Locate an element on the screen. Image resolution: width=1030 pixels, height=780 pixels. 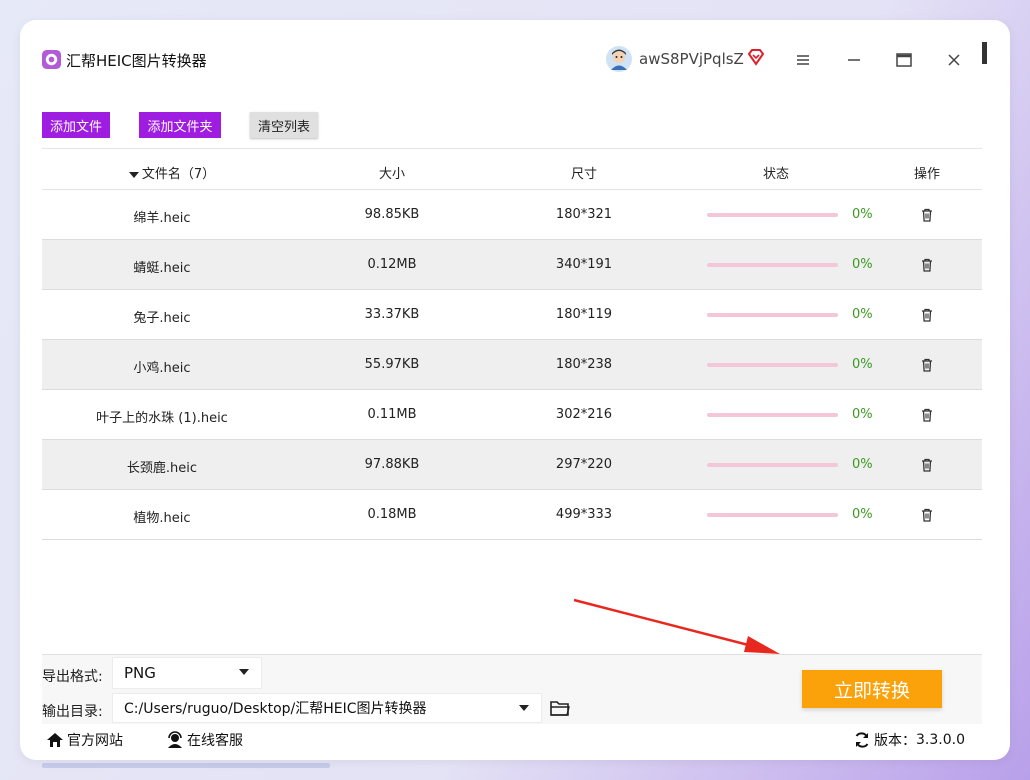
table-row: 绵羊.heic 98.85KB 180*321 0% is located at coordinates (512, 215).